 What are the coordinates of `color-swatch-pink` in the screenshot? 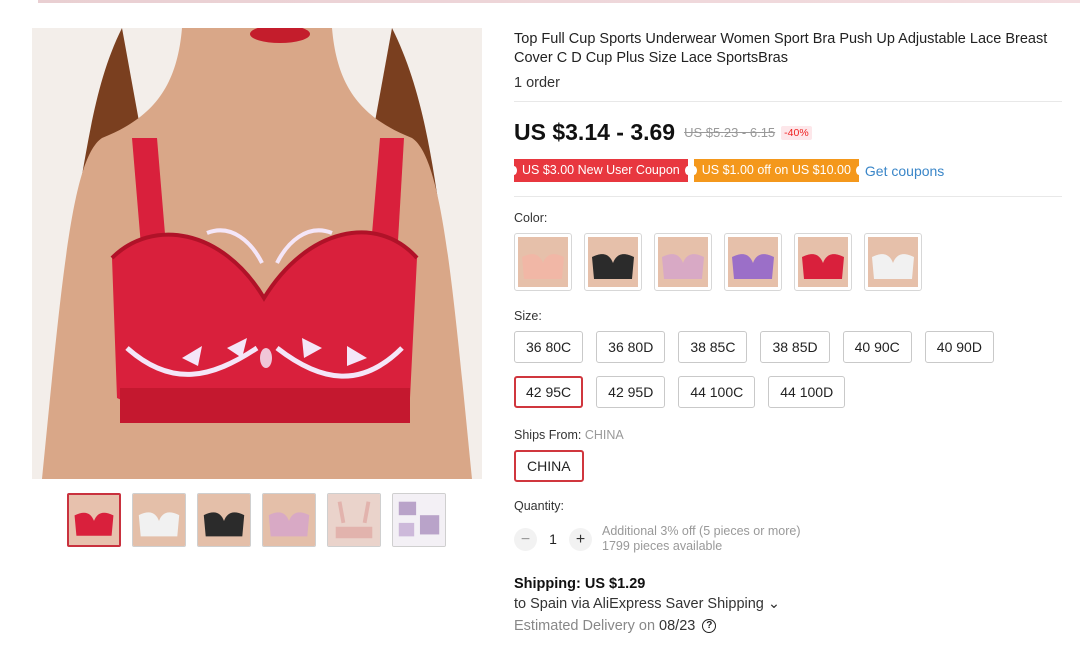 It's located at (683, 262).